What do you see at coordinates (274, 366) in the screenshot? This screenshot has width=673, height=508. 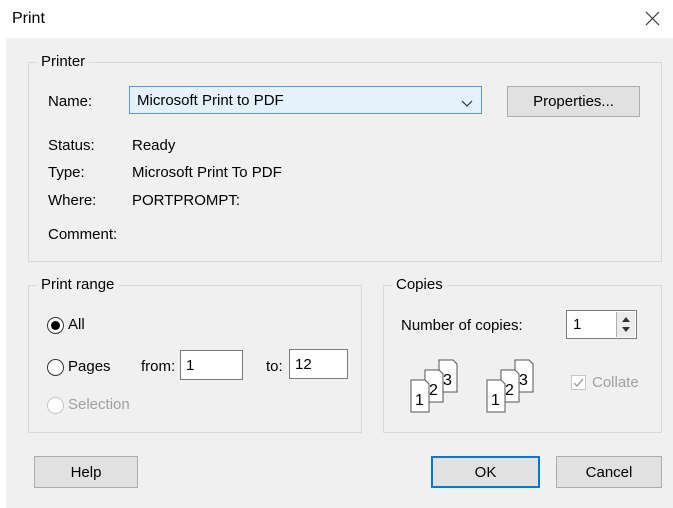 I see `to-label: to:` at bounding box center [274, 366].